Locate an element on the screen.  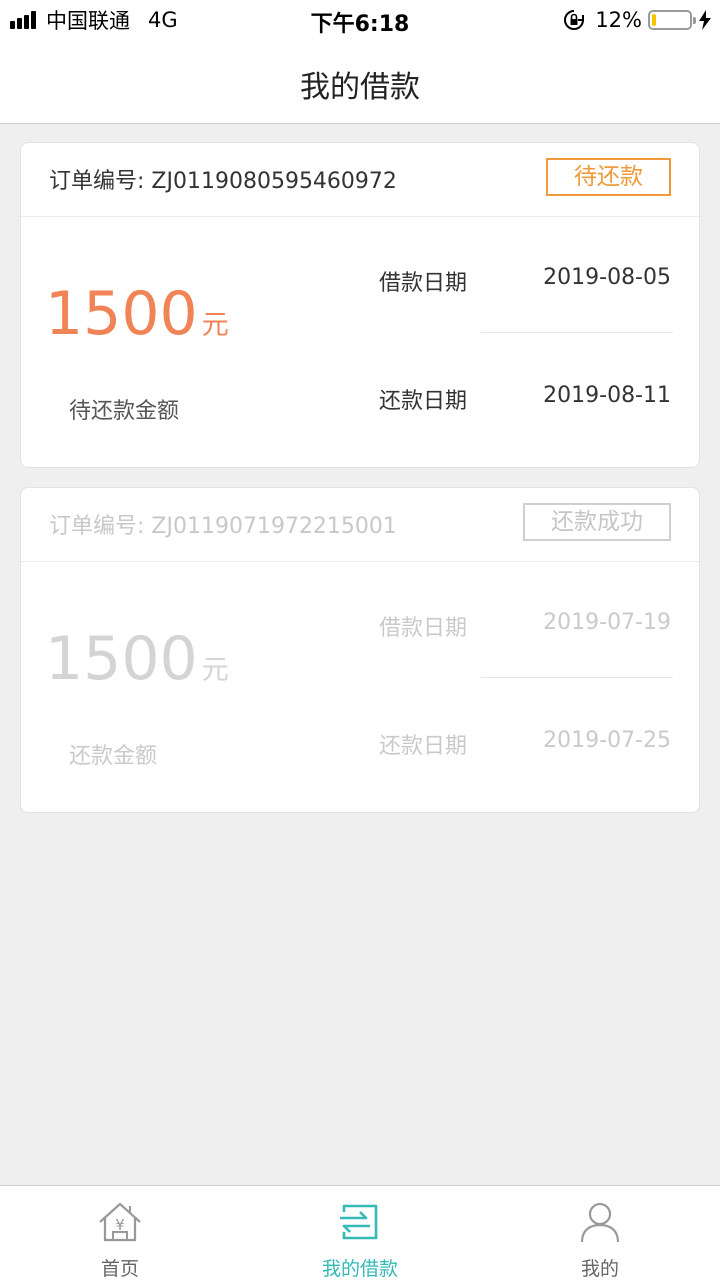
battery-percent: 12% is located at coordinates (618, 20).